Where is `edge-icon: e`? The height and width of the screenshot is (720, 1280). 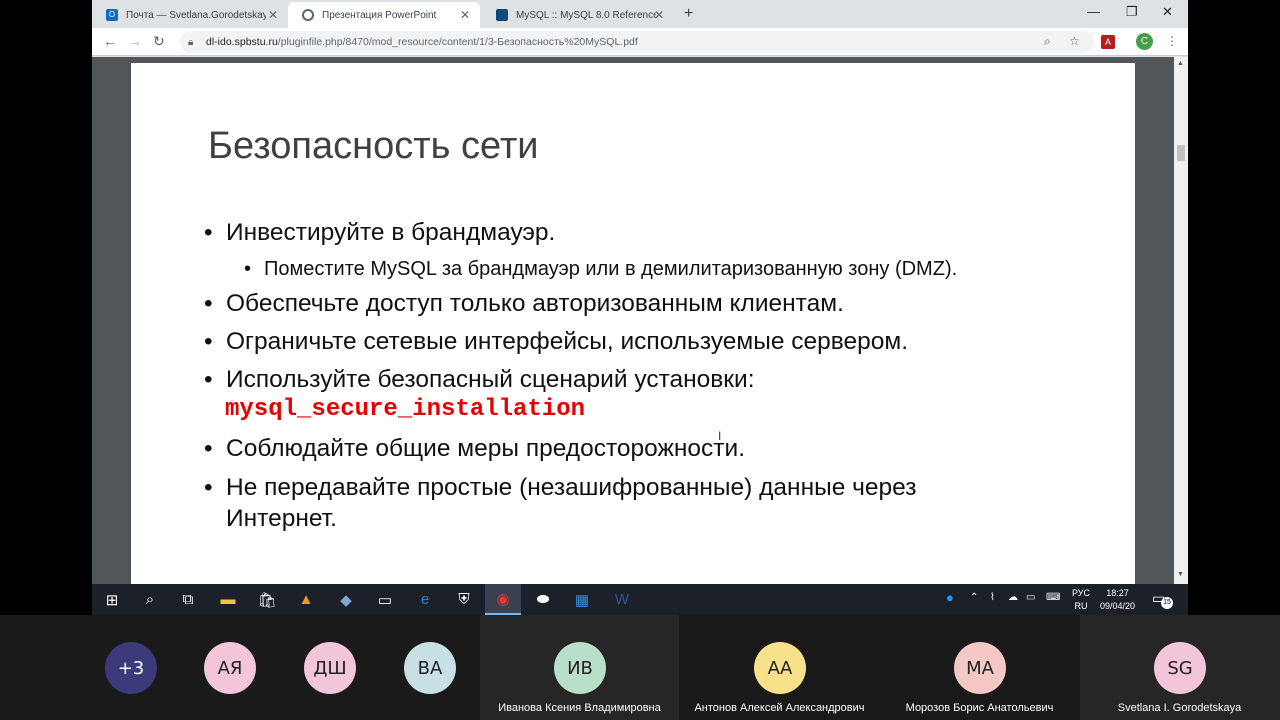
edge-icon: e is located at coordinates (425, 599).